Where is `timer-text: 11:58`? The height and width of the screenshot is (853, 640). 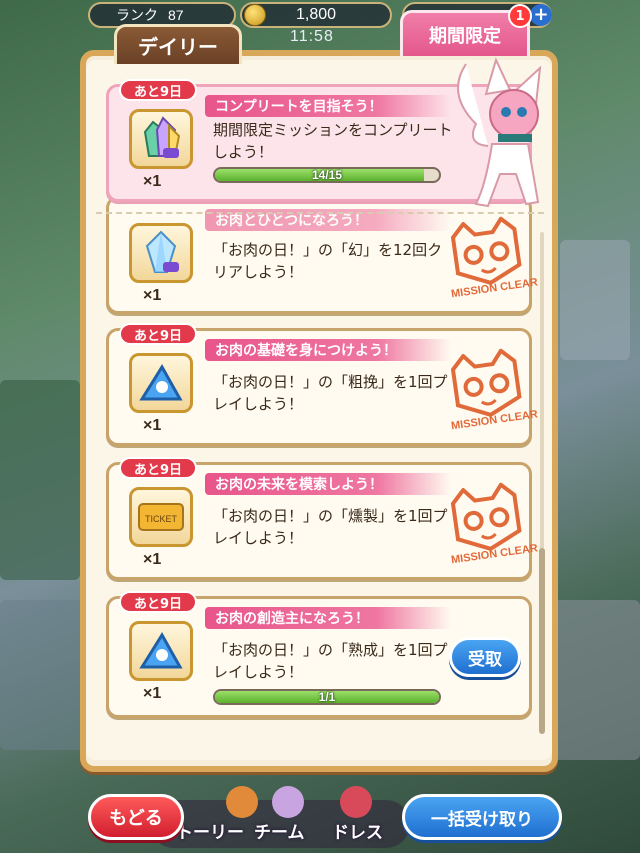 timer-text: 11:58 is located at coordinates (312, 36).